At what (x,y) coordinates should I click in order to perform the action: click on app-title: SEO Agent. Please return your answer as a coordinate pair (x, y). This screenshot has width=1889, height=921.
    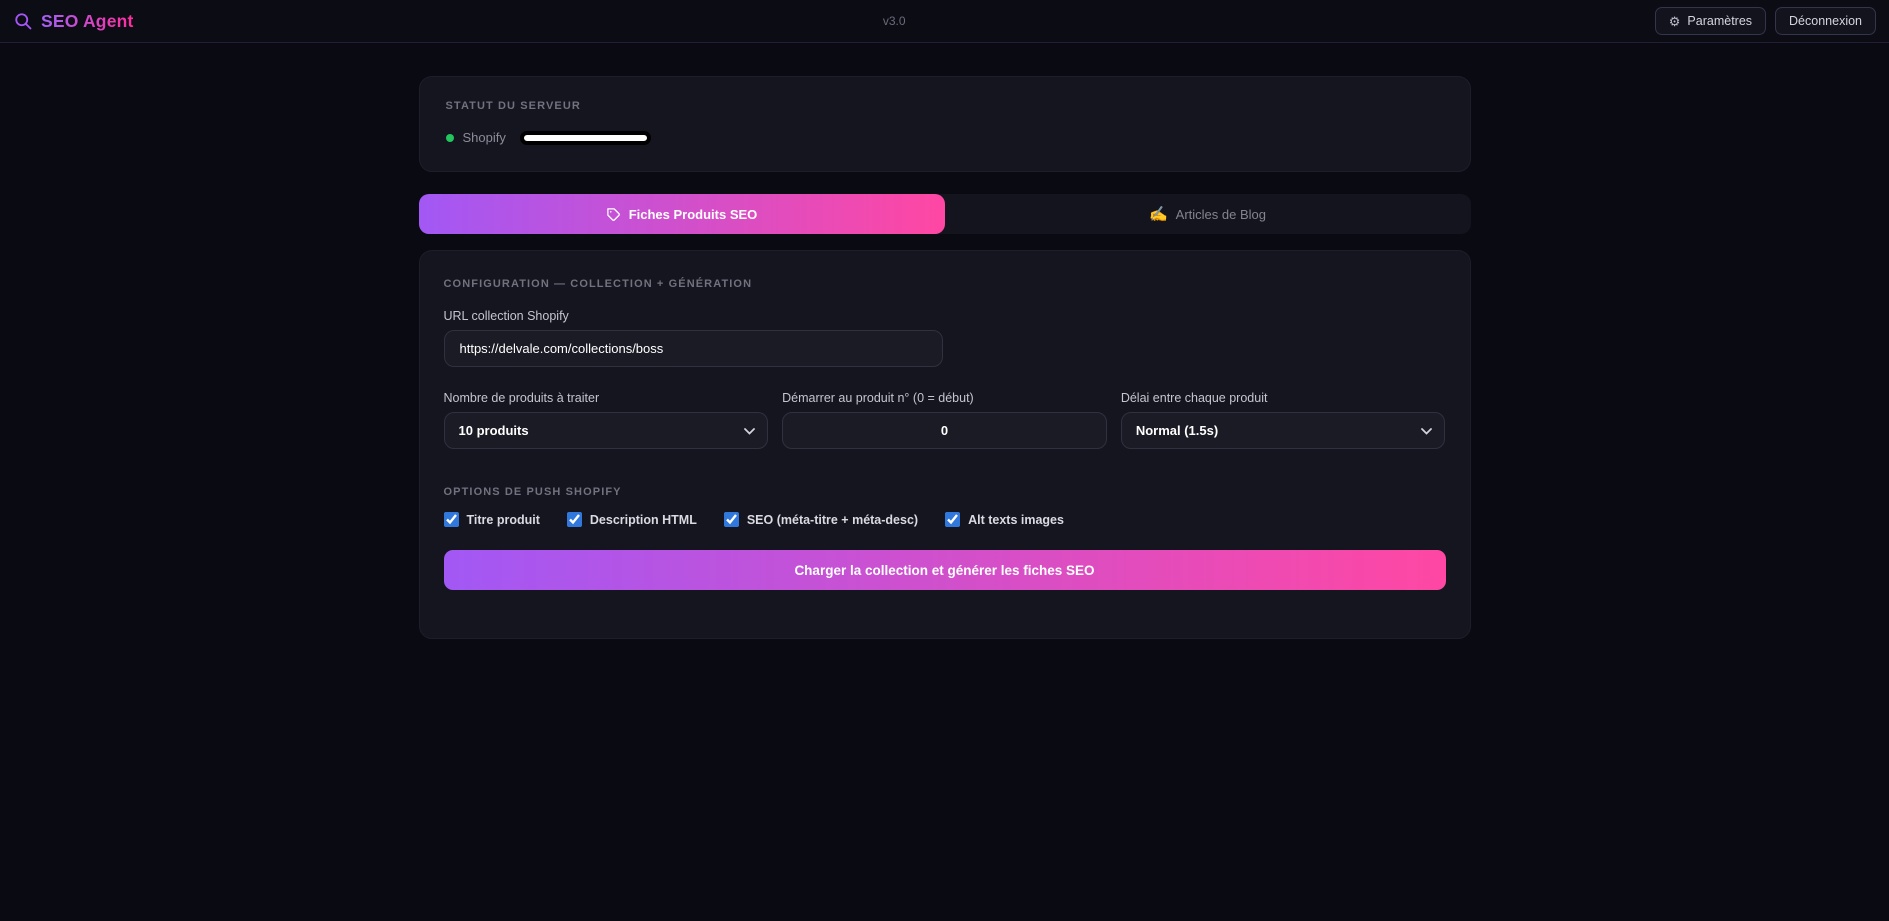
    Looking at the image, I should click on (87, 20).